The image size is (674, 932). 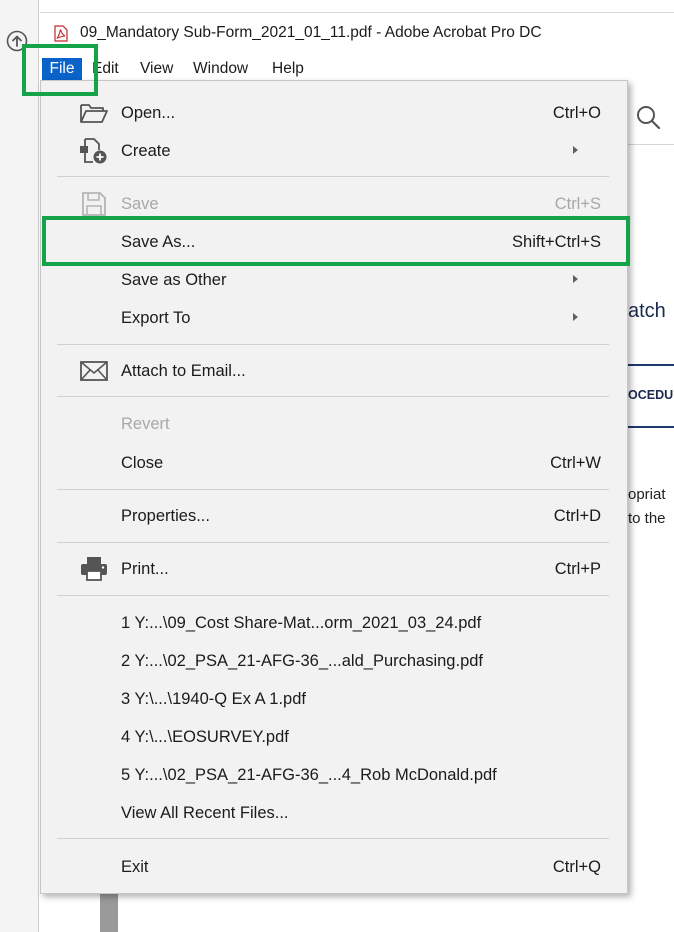 What do you see at coordinates (94, 569) in the screenshot?
I see `printer-icon` at bounding box center [94, 569].